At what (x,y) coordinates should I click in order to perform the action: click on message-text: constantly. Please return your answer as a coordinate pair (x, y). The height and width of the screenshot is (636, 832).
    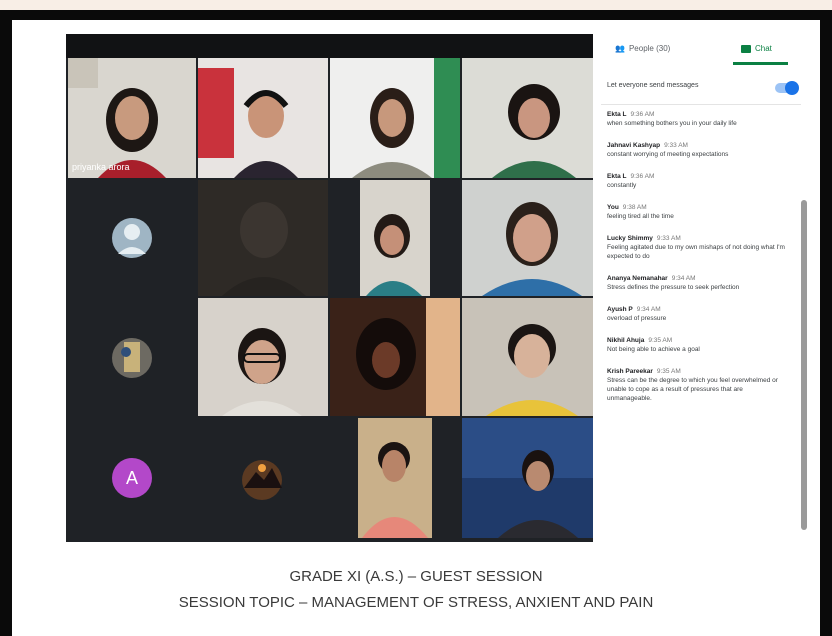
    Looking at the image, I should click on (622, 185).